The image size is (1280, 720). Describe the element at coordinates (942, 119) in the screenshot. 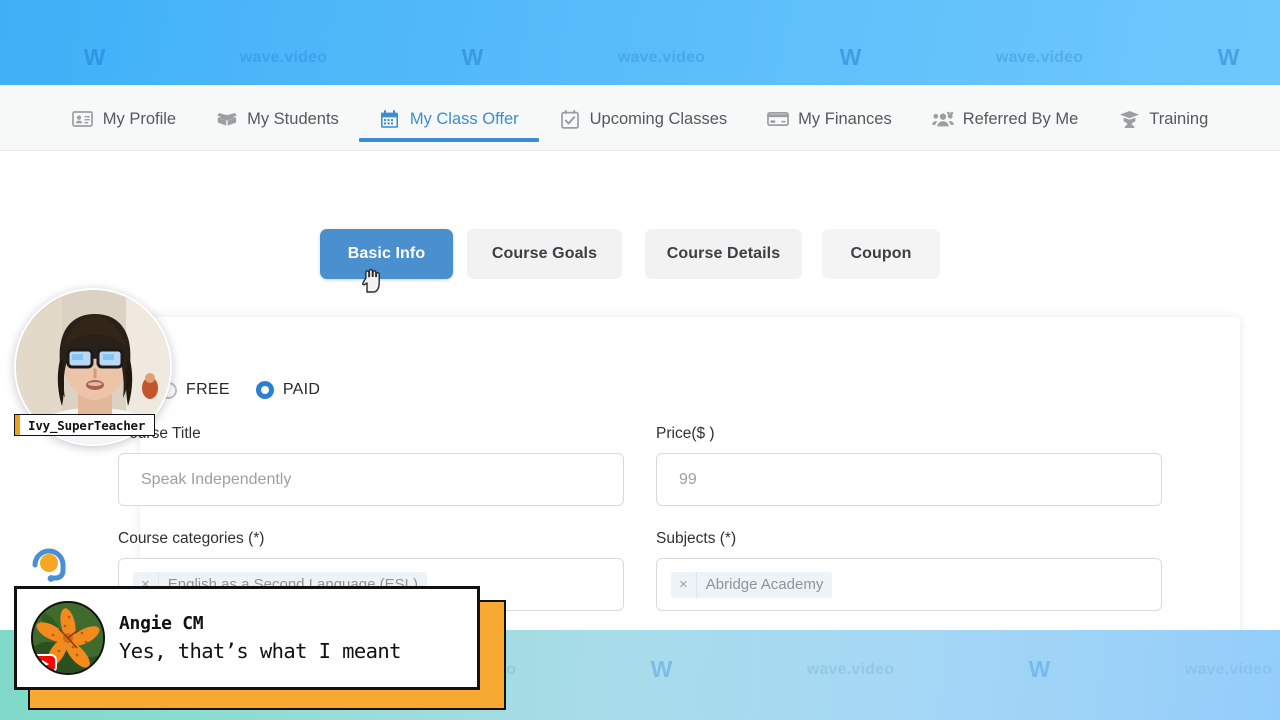

I see `people-icon` at that location.